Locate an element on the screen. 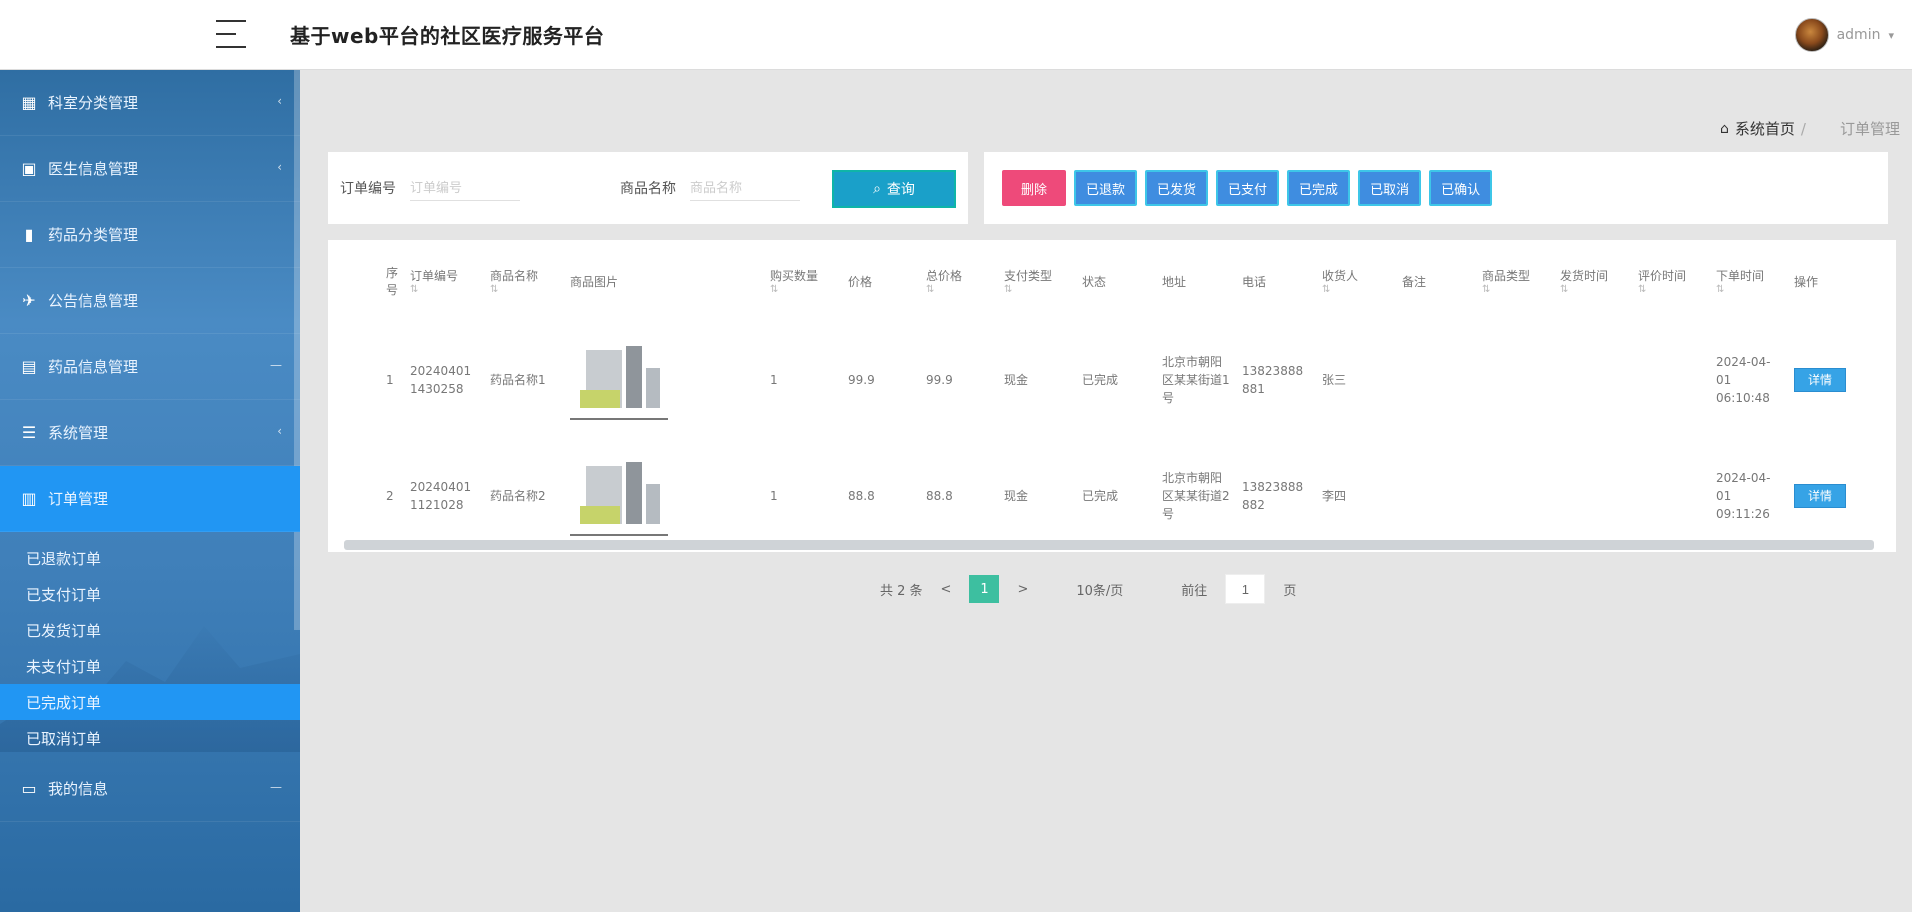  chevron-icon: ‹ is located at coordinates (279, 167).